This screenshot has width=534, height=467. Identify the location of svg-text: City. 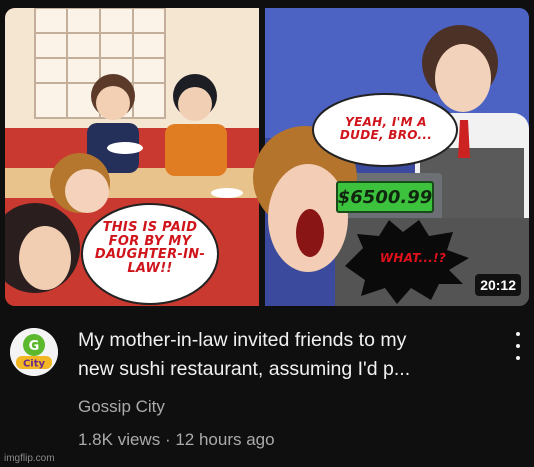
(34, 364).